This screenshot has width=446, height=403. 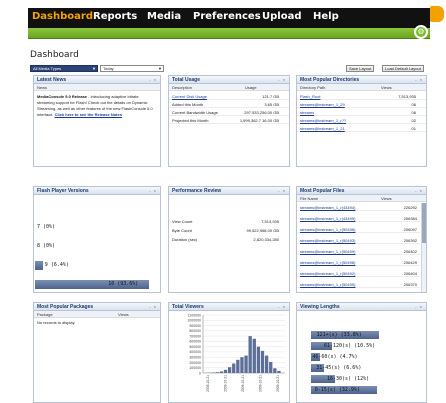 What do you see at coordinates (358, 240) in the screenshot?
I see `table-row: streams@instream_1_r(50493) 206392` at bounding box center [358, 240].